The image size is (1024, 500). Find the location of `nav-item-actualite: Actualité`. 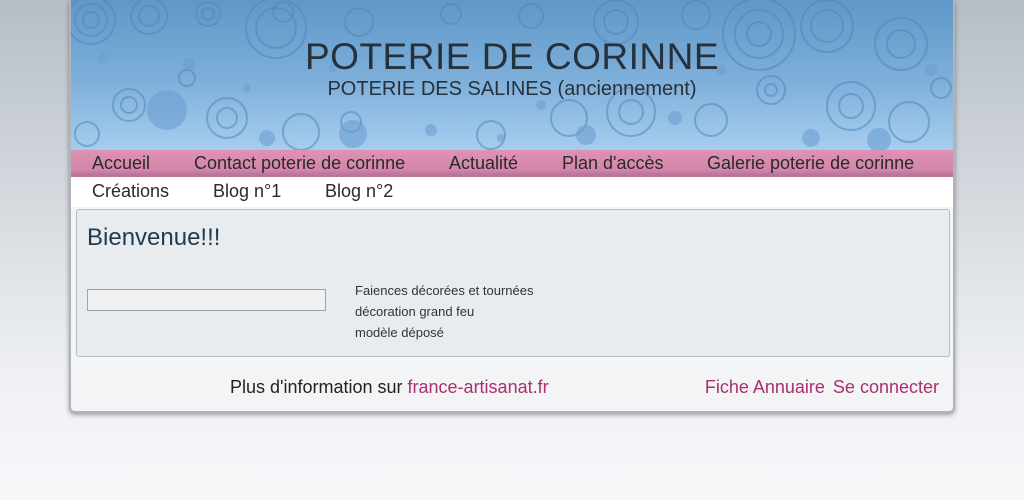

nav-item-actualite: Actualité is located at coordinates (483, 163).